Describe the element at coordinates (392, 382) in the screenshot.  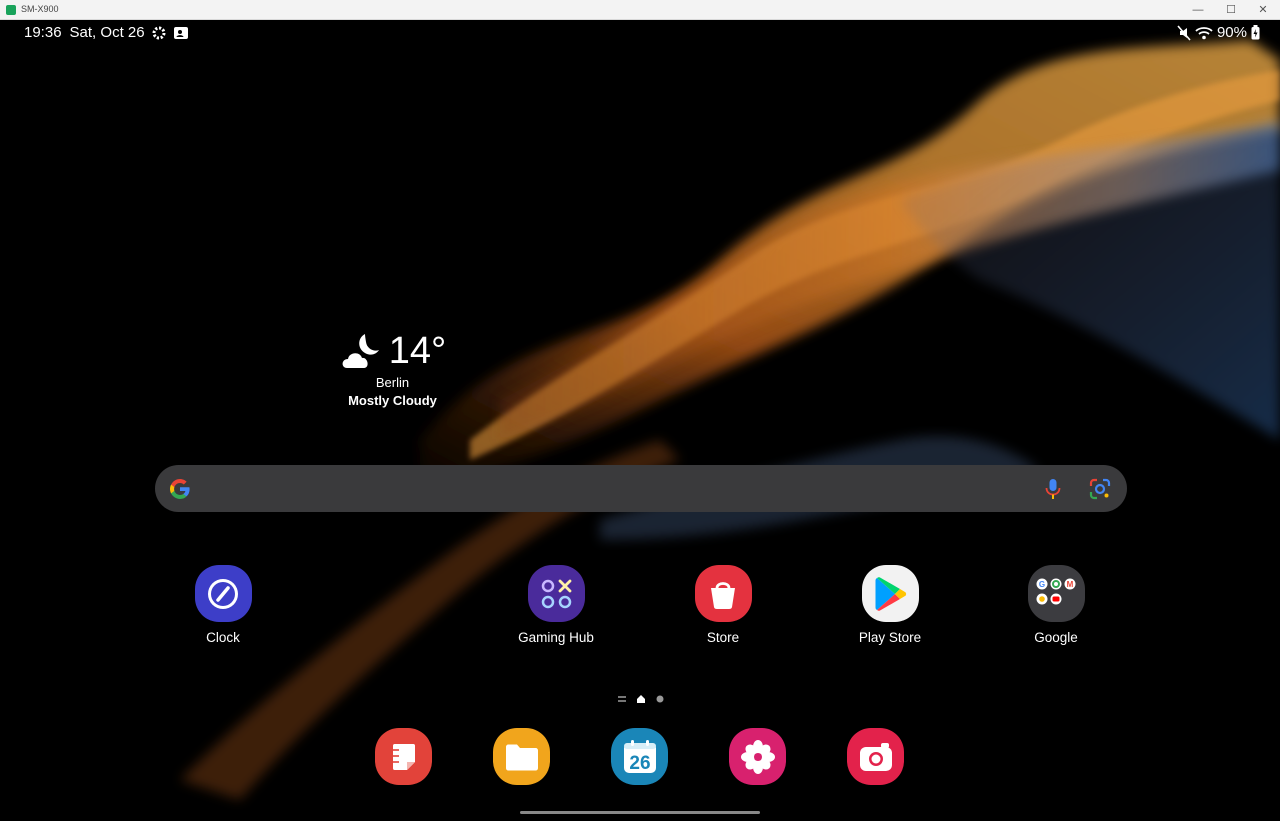
I see `weather-city: Berlin` at that location.